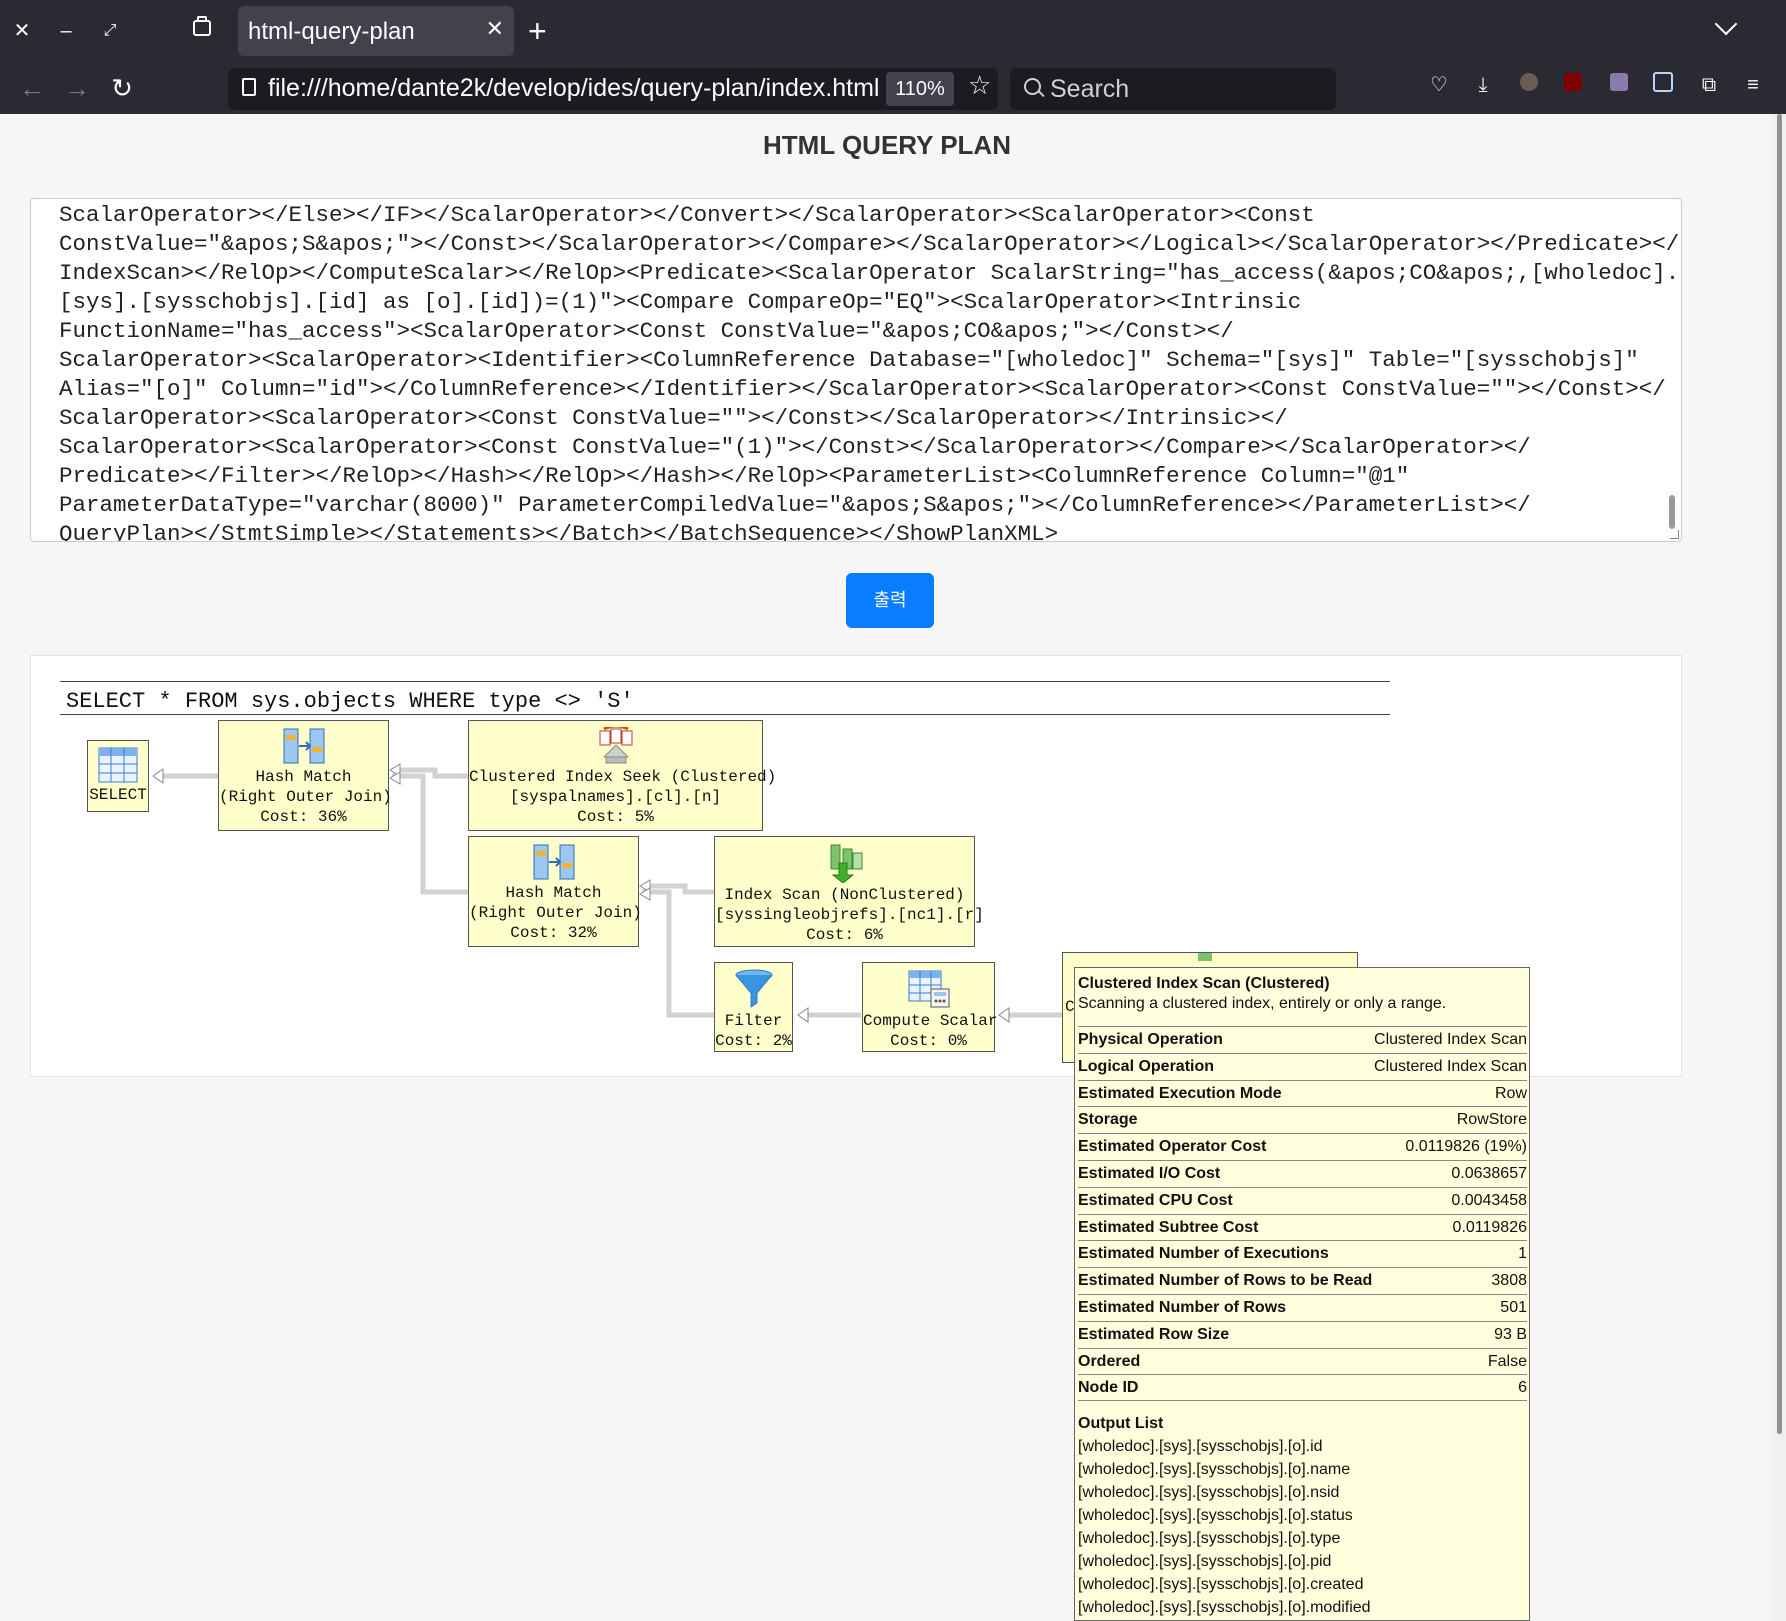 The height and width of the screenshot is (1621, 1786). I want to click on maximize-icon: ⤢, so click(110, 31).